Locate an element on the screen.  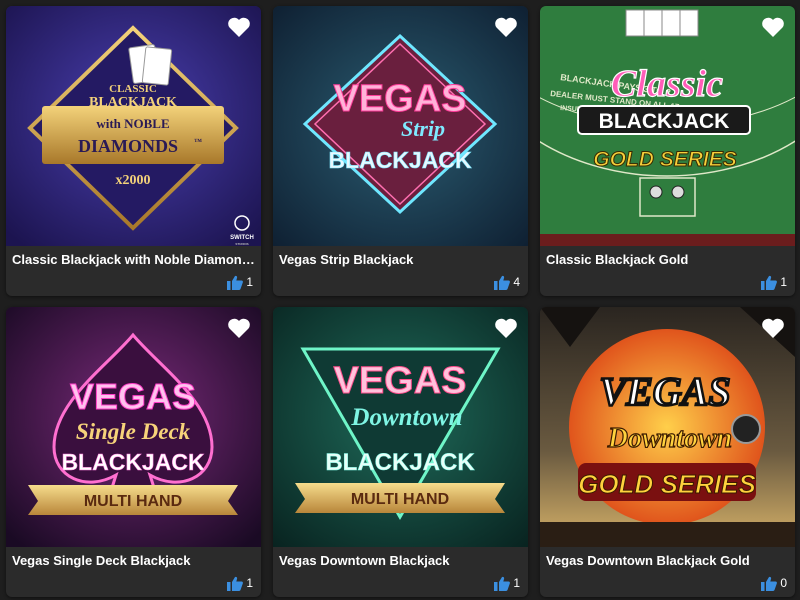
game-title: Vegas Downtown Blackjack Gold is located at coordinates (667, 560).